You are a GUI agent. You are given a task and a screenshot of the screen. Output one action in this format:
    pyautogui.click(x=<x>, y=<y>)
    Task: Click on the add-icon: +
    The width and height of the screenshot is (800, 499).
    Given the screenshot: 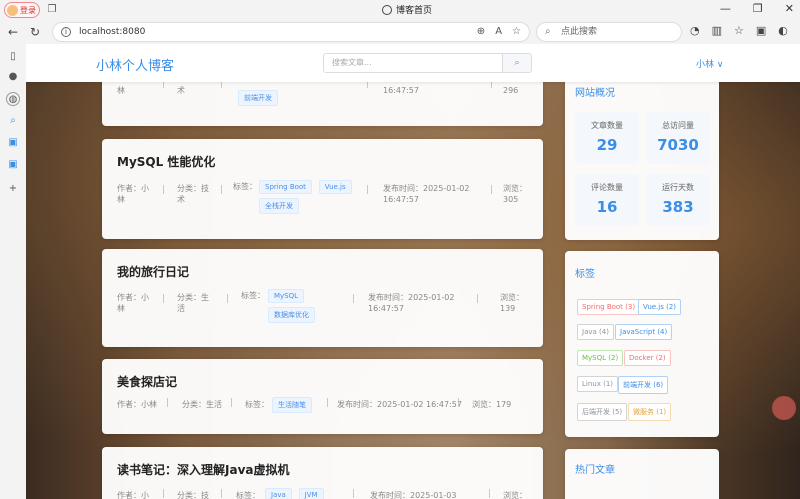 What is the action you would take?
    pyautogui.click(x=13, y=189)
    